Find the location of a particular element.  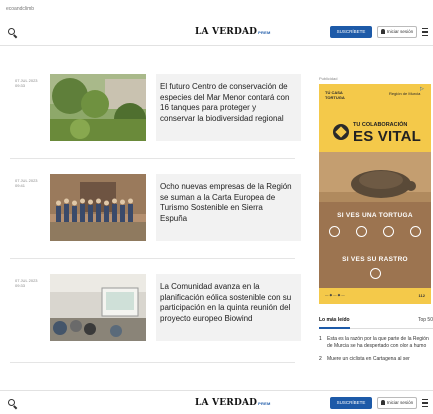

ad-line-turtle: SI VES UNA TORTUGA is located at coordinates (375, 215).